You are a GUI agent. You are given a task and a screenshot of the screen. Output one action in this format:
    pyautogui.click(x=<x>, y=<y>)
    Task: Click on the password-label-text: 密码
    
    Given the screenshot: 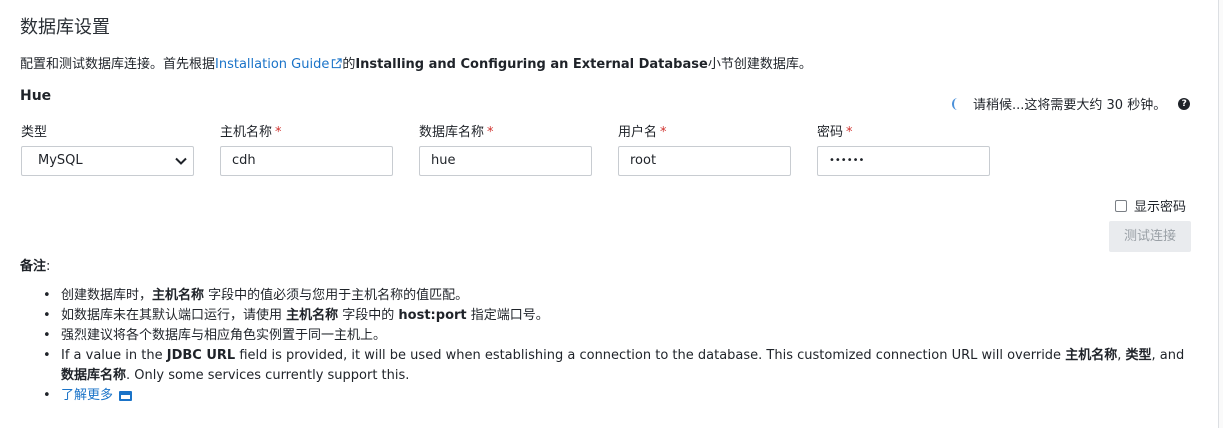 What is the action you would take?
    pyautogui.click(x=830, y=132)
    